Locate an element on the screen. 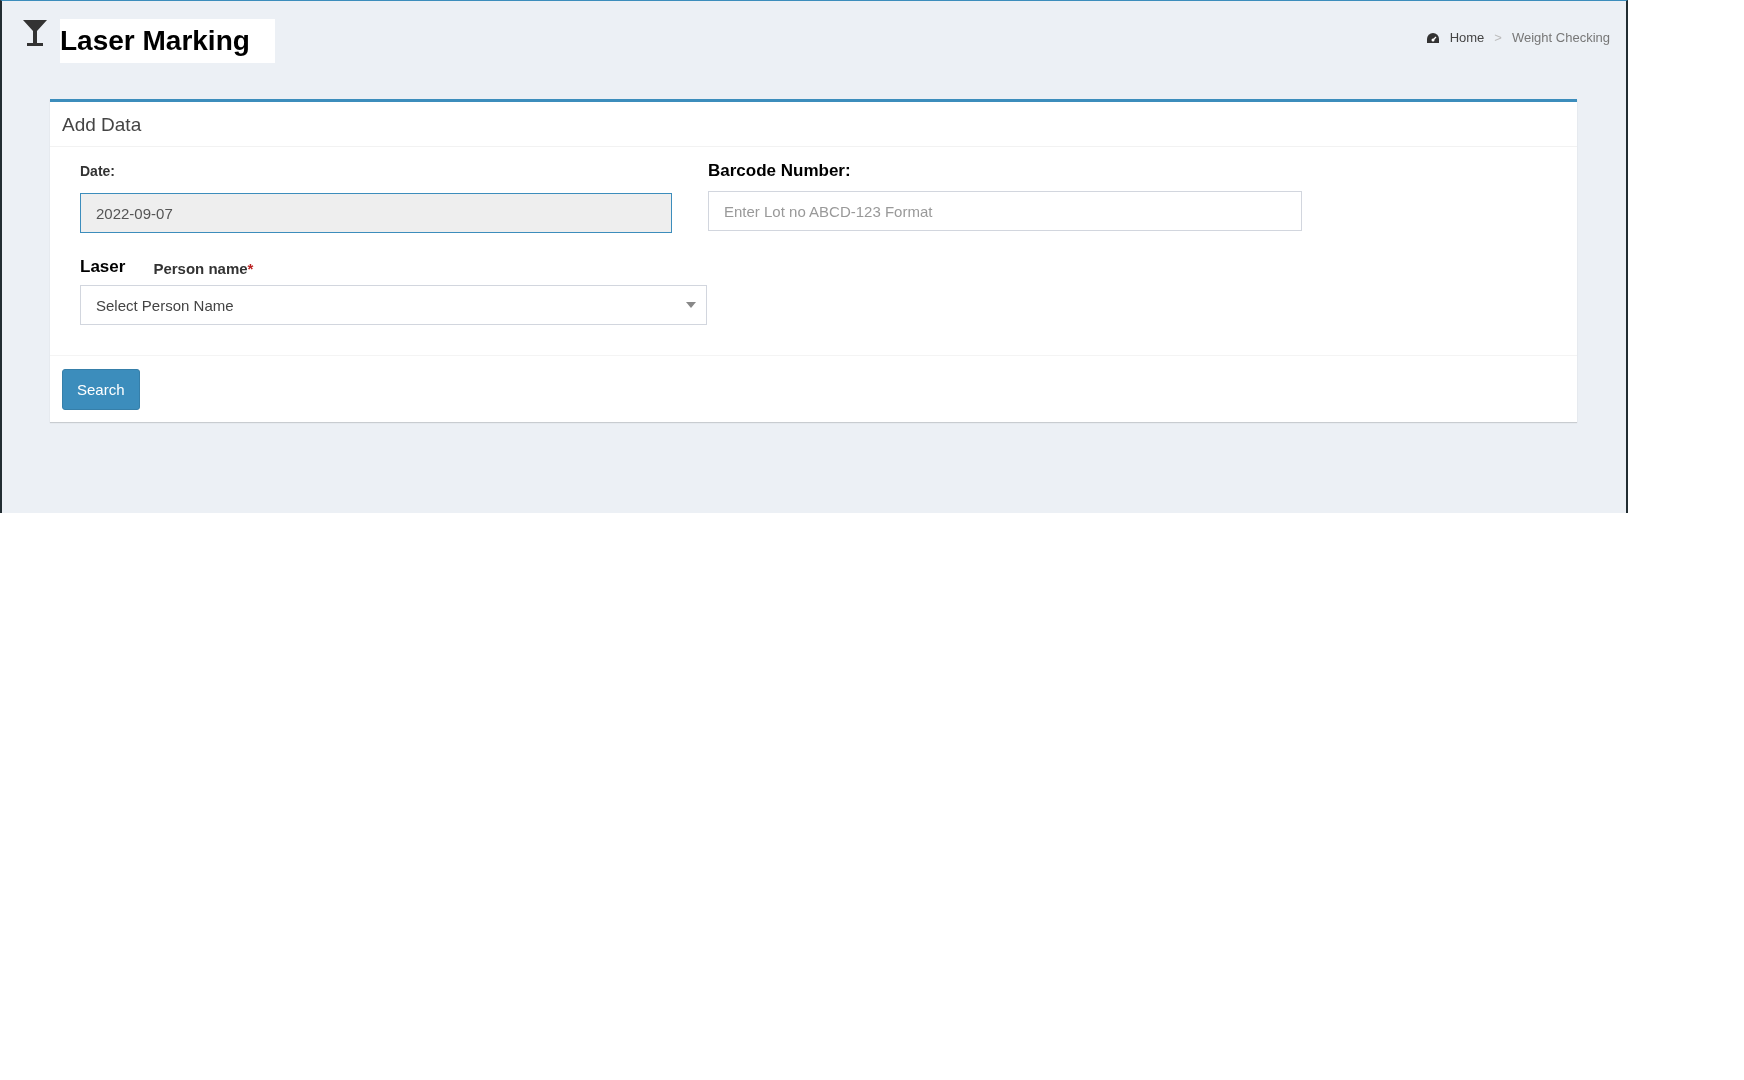  card-title: Add Data is located at coordinates (813, 124).